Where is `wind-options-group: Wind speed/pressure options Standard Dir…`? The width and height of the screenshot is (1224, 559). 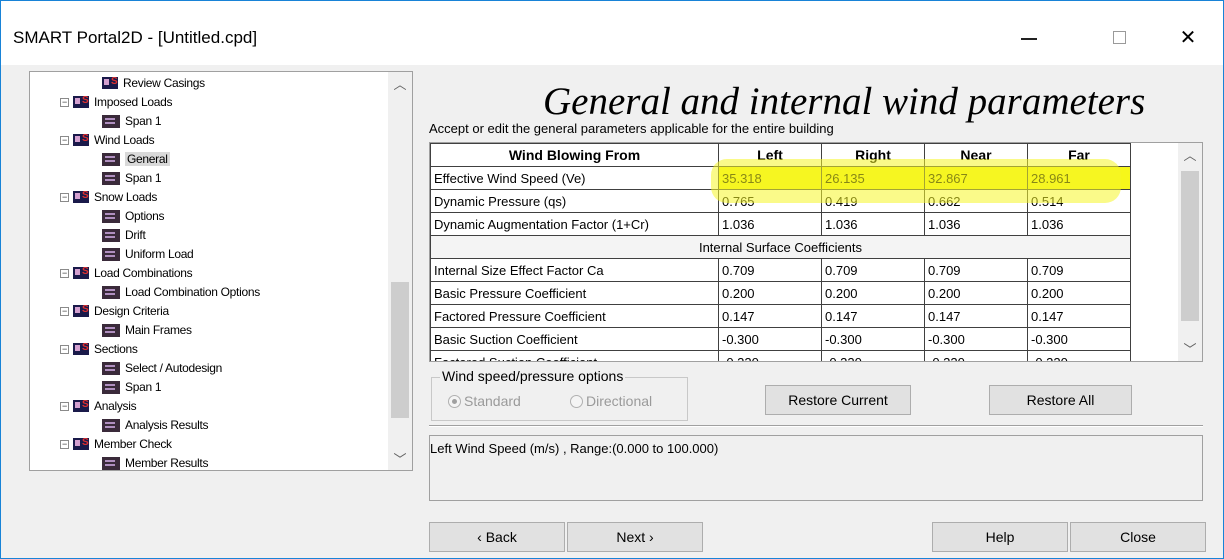
wind-options-group: Wind speed/pressure options Standard Dir… is located at coordinates (559, 394).